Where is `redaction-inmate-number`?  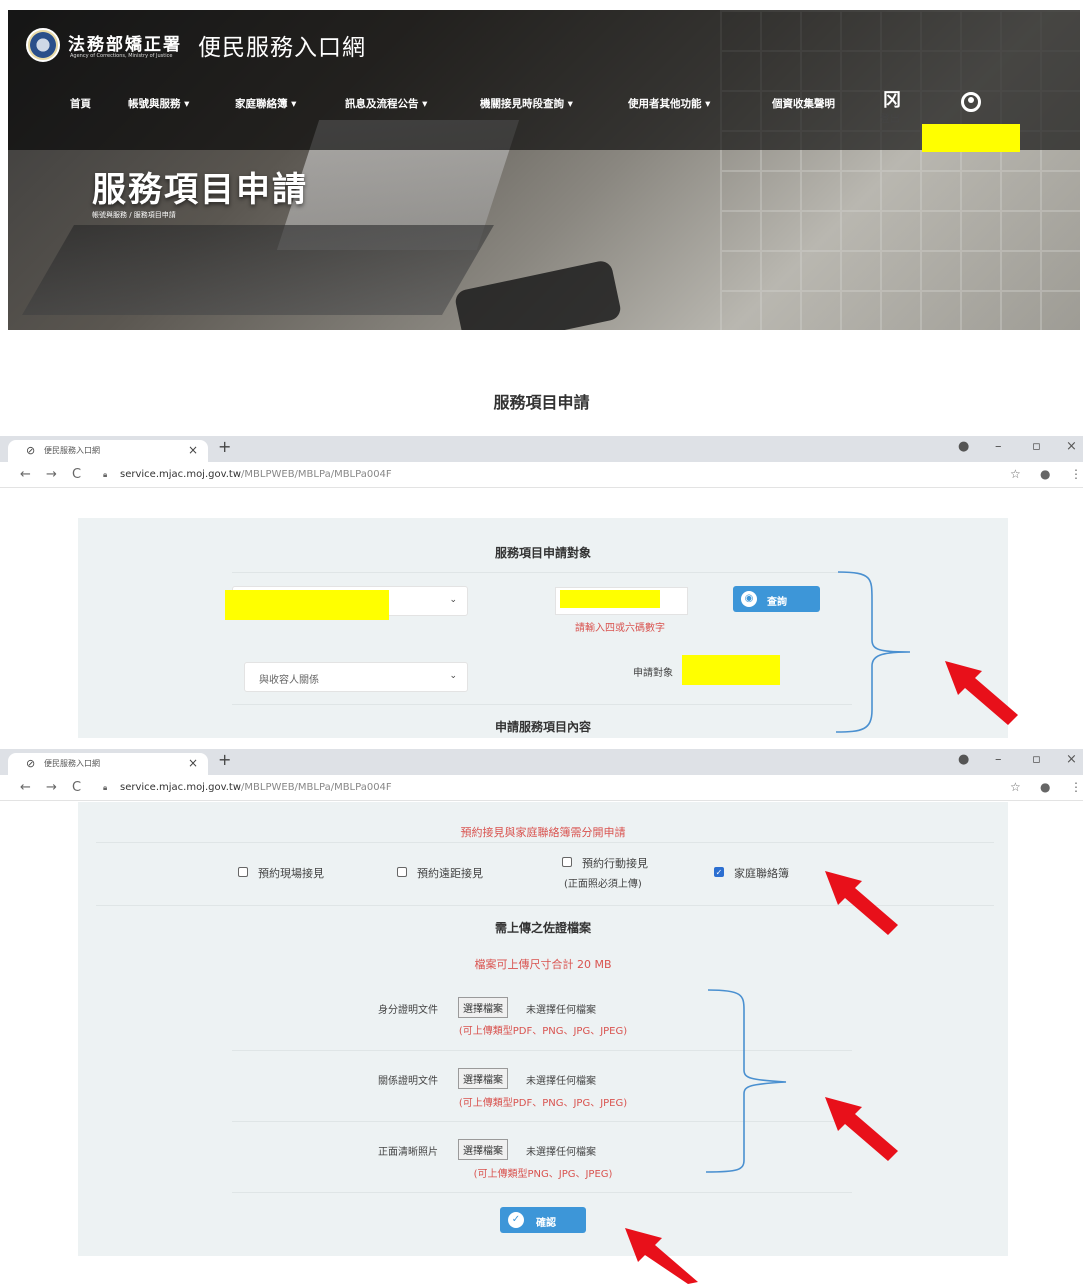
redaction-inmate-number is located at coordinates (610, 599).